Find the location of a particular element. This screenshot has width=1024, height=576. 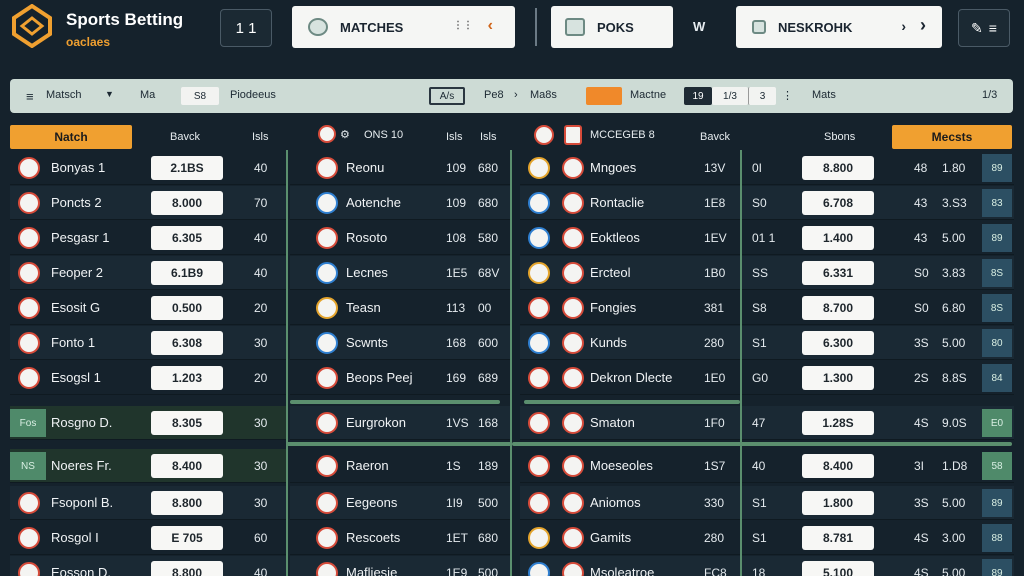

odds-button: 1.800 is located at coordinates (838, 503).